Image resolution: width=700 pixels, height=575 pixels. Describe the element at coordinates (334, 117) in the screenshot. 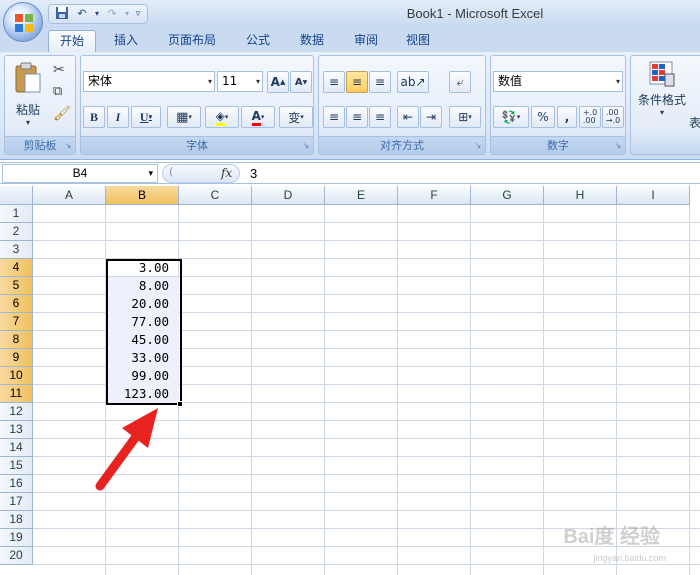

I see `align-left-button: ≡` at that location.